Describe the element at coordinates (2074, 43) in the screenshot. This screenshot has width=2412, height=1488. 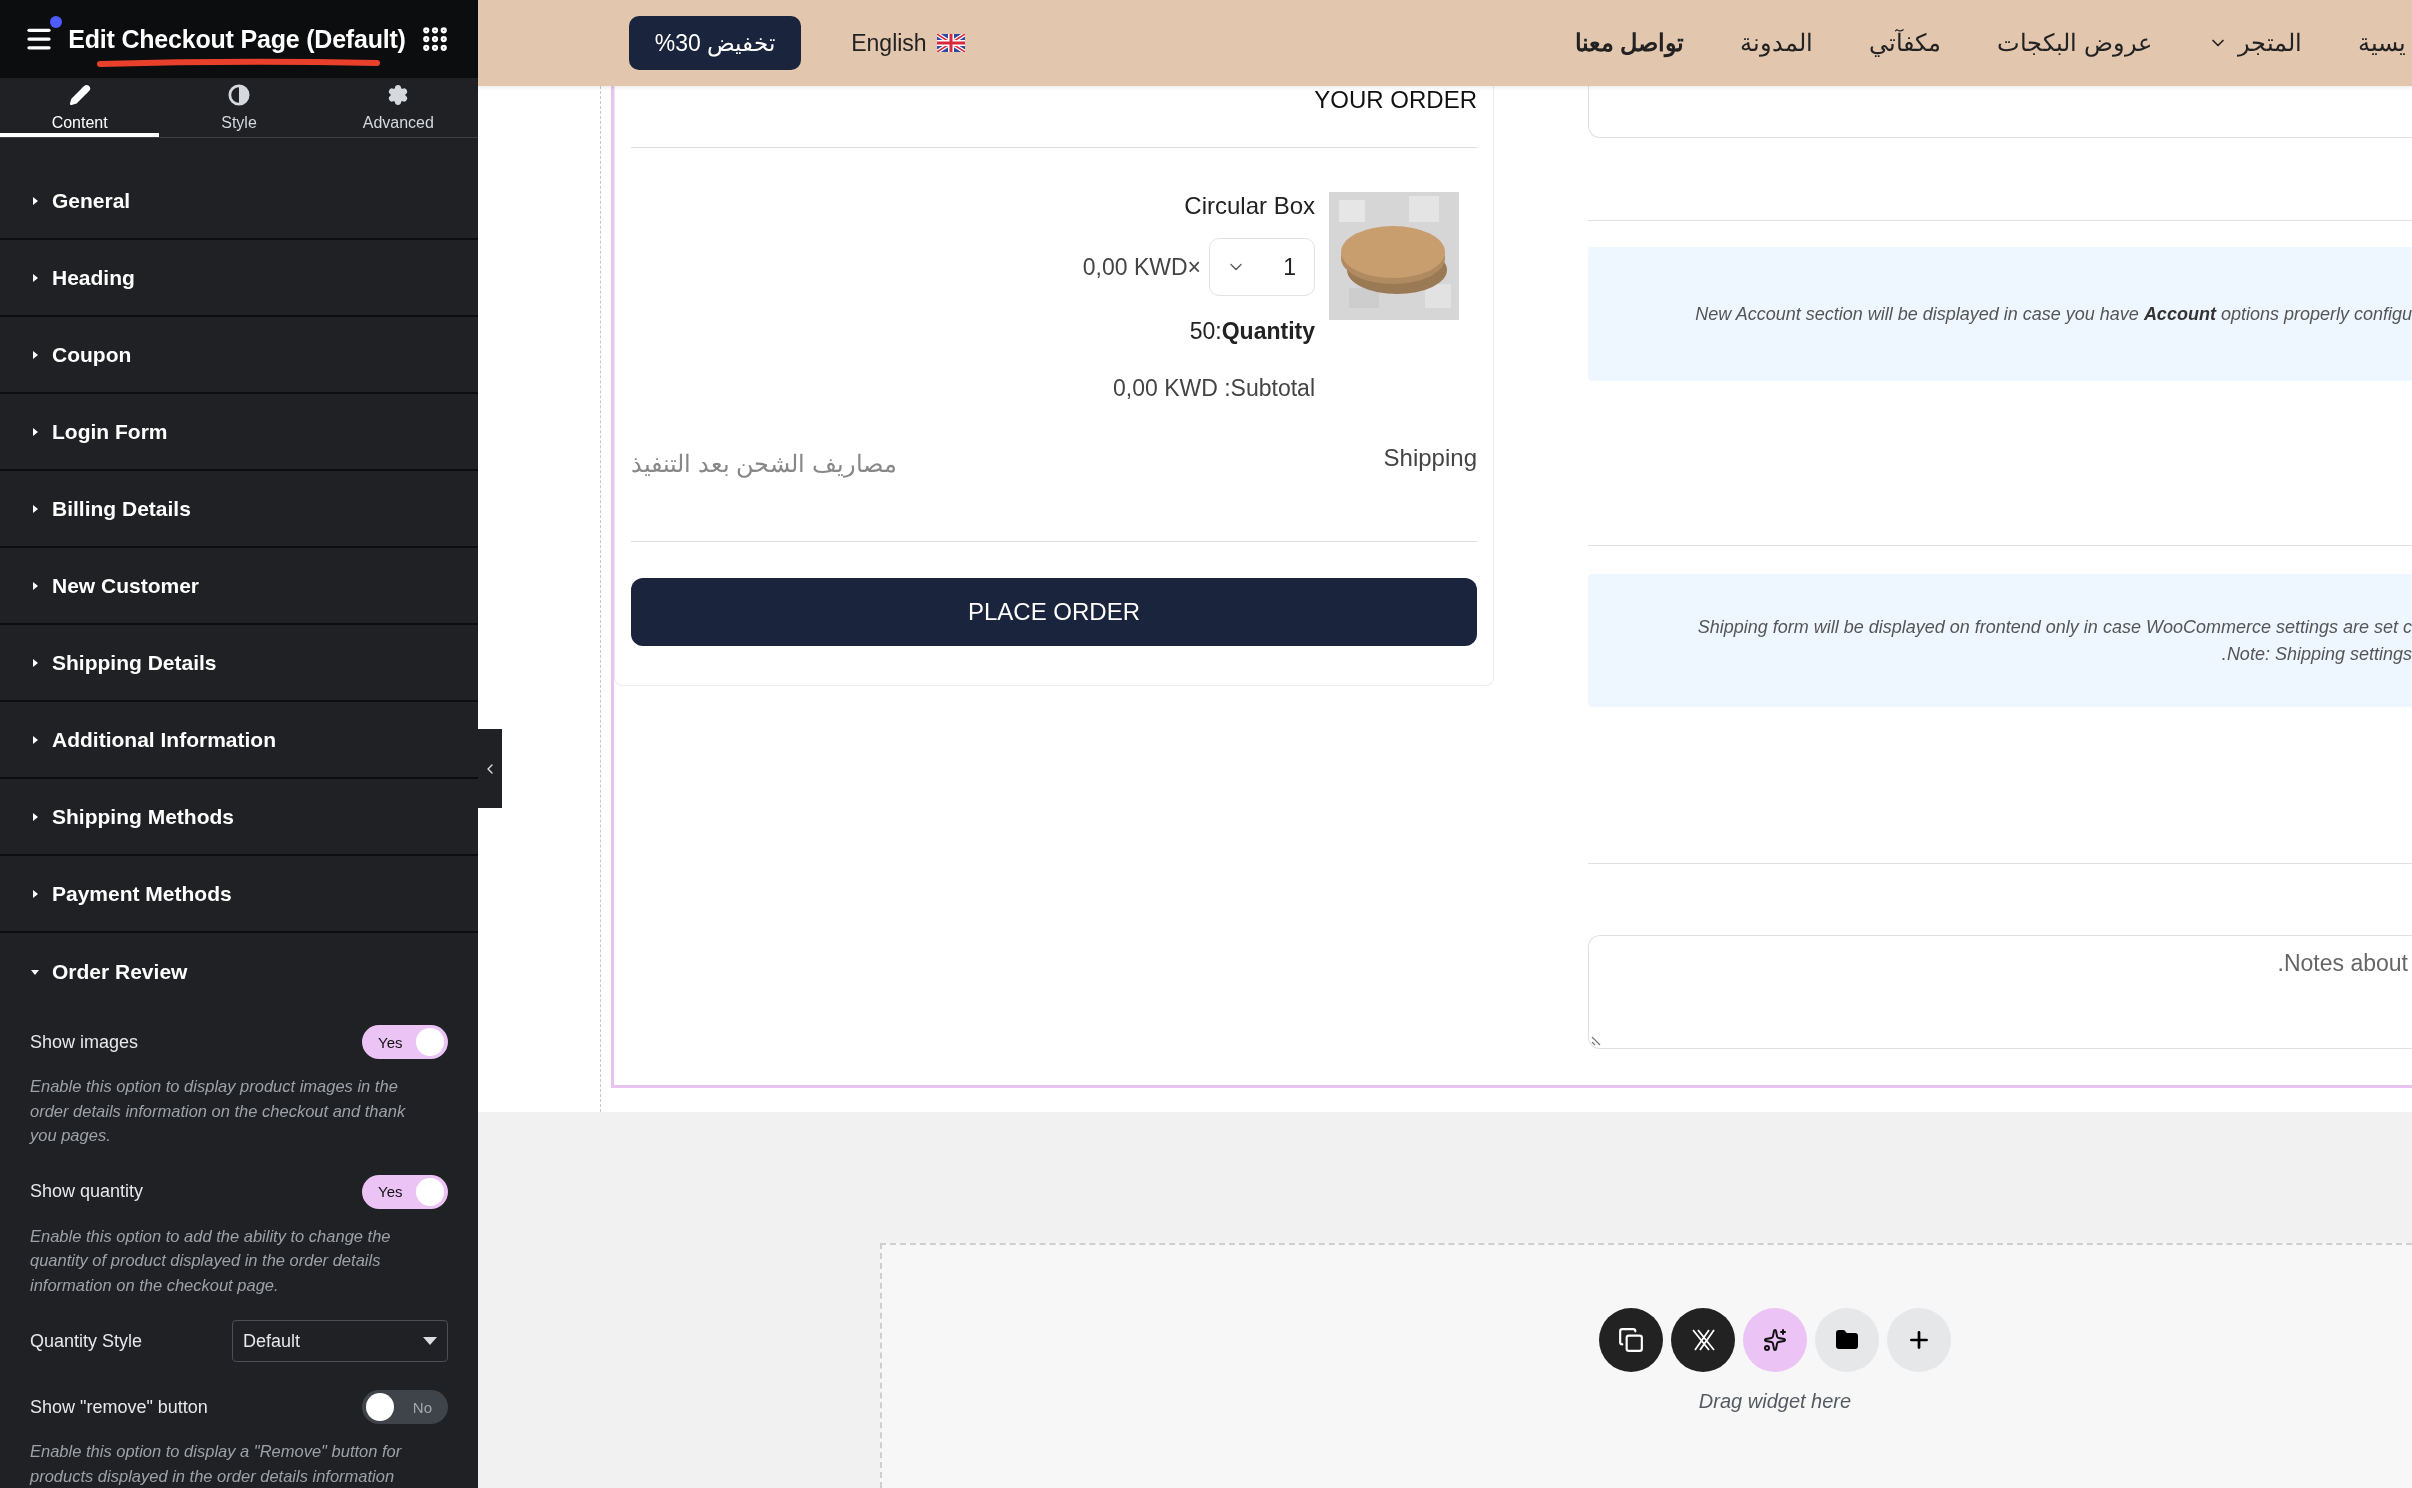
I see `nav-link: عروض البكجات` at that location.